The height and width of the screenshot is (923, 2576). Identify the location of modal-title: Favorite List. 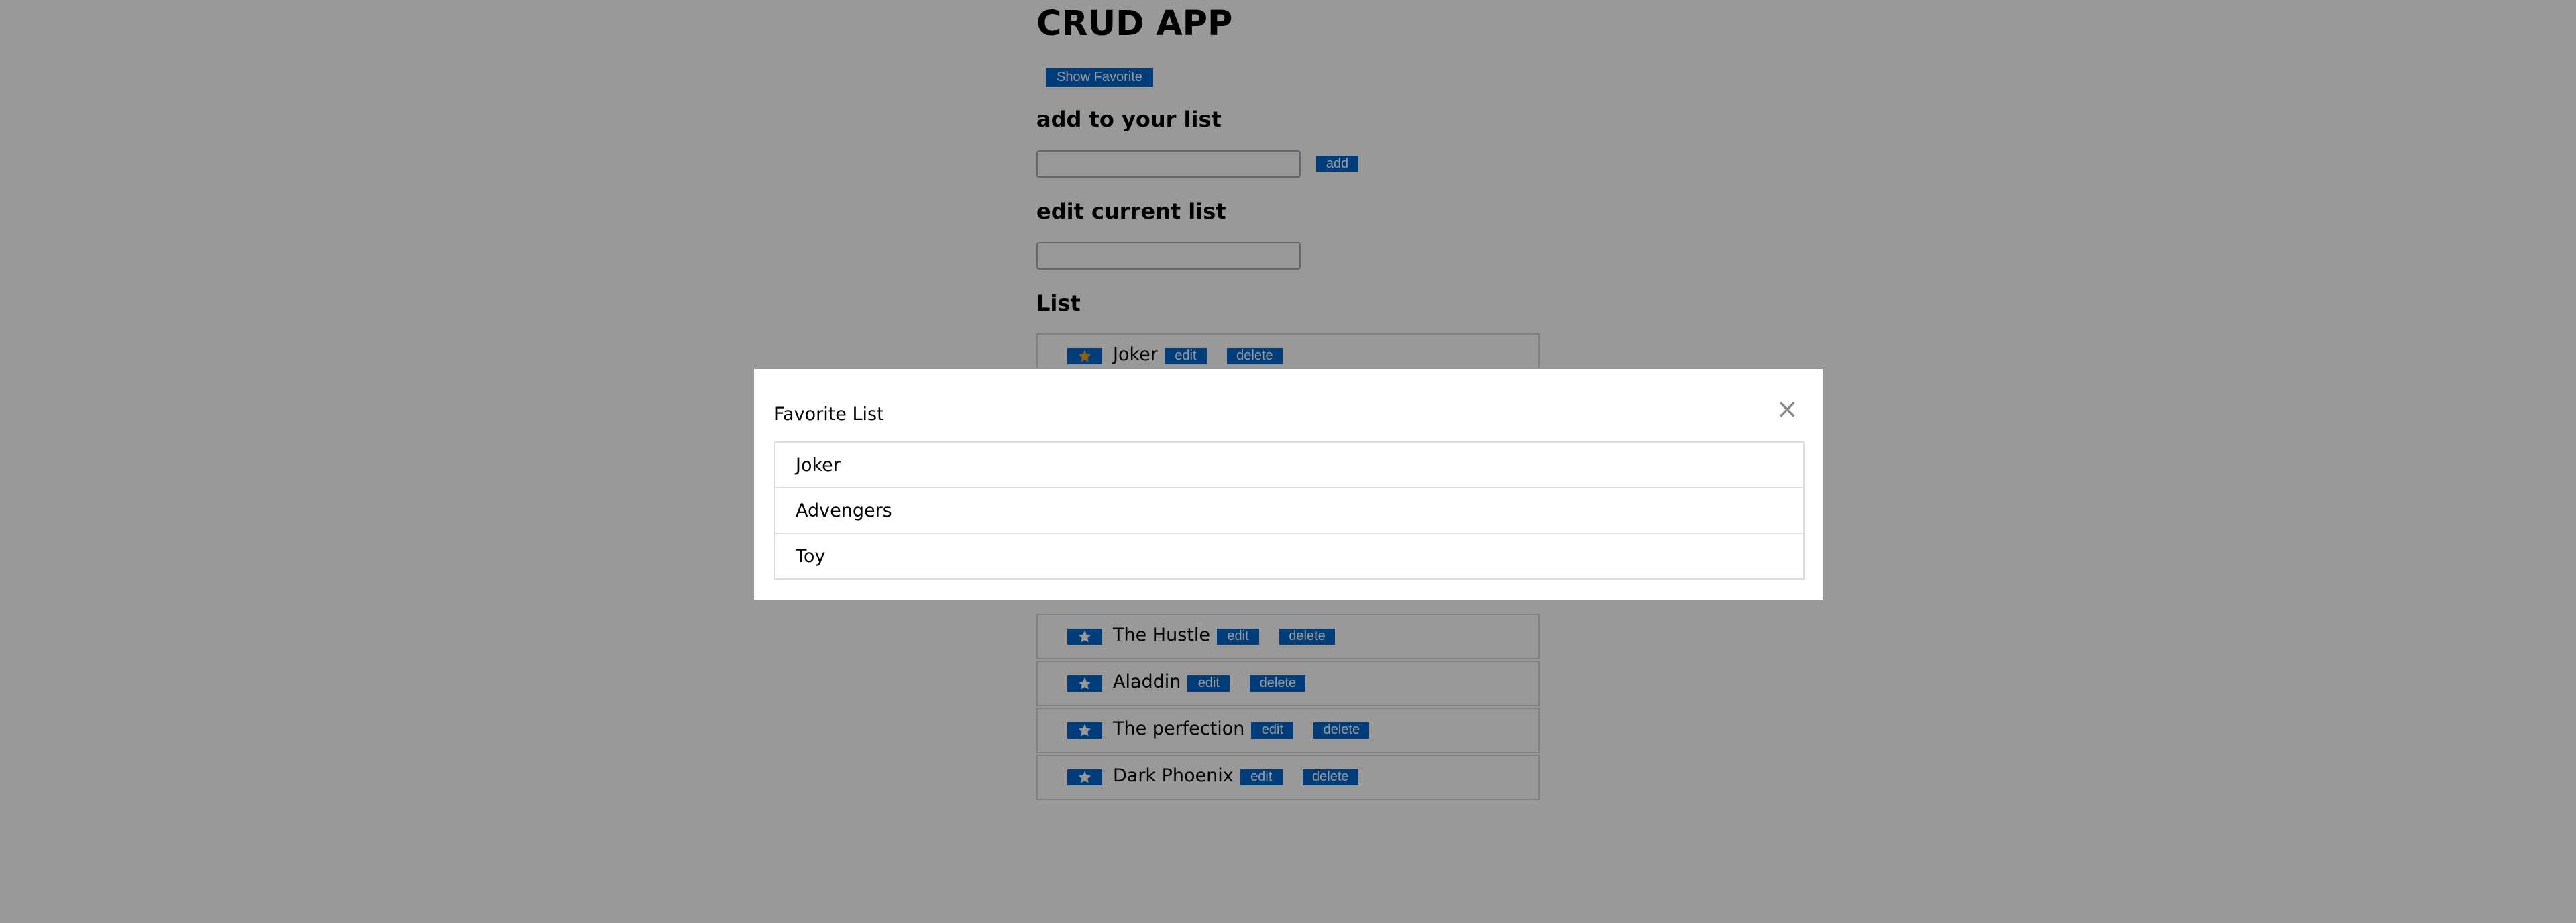
(829, 414).